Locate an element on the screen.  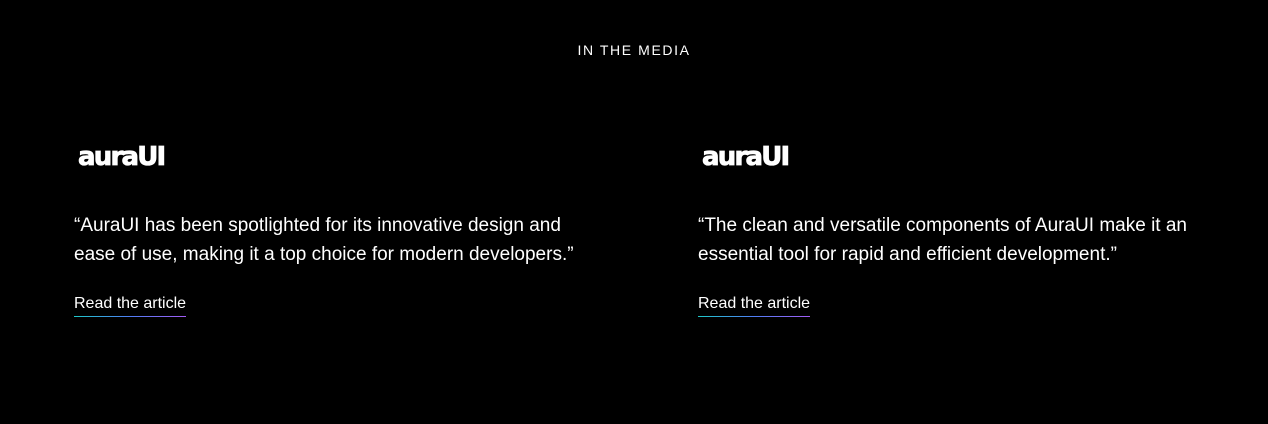
section-title: IN THE MEDIA is located at coordinates (634, 50).